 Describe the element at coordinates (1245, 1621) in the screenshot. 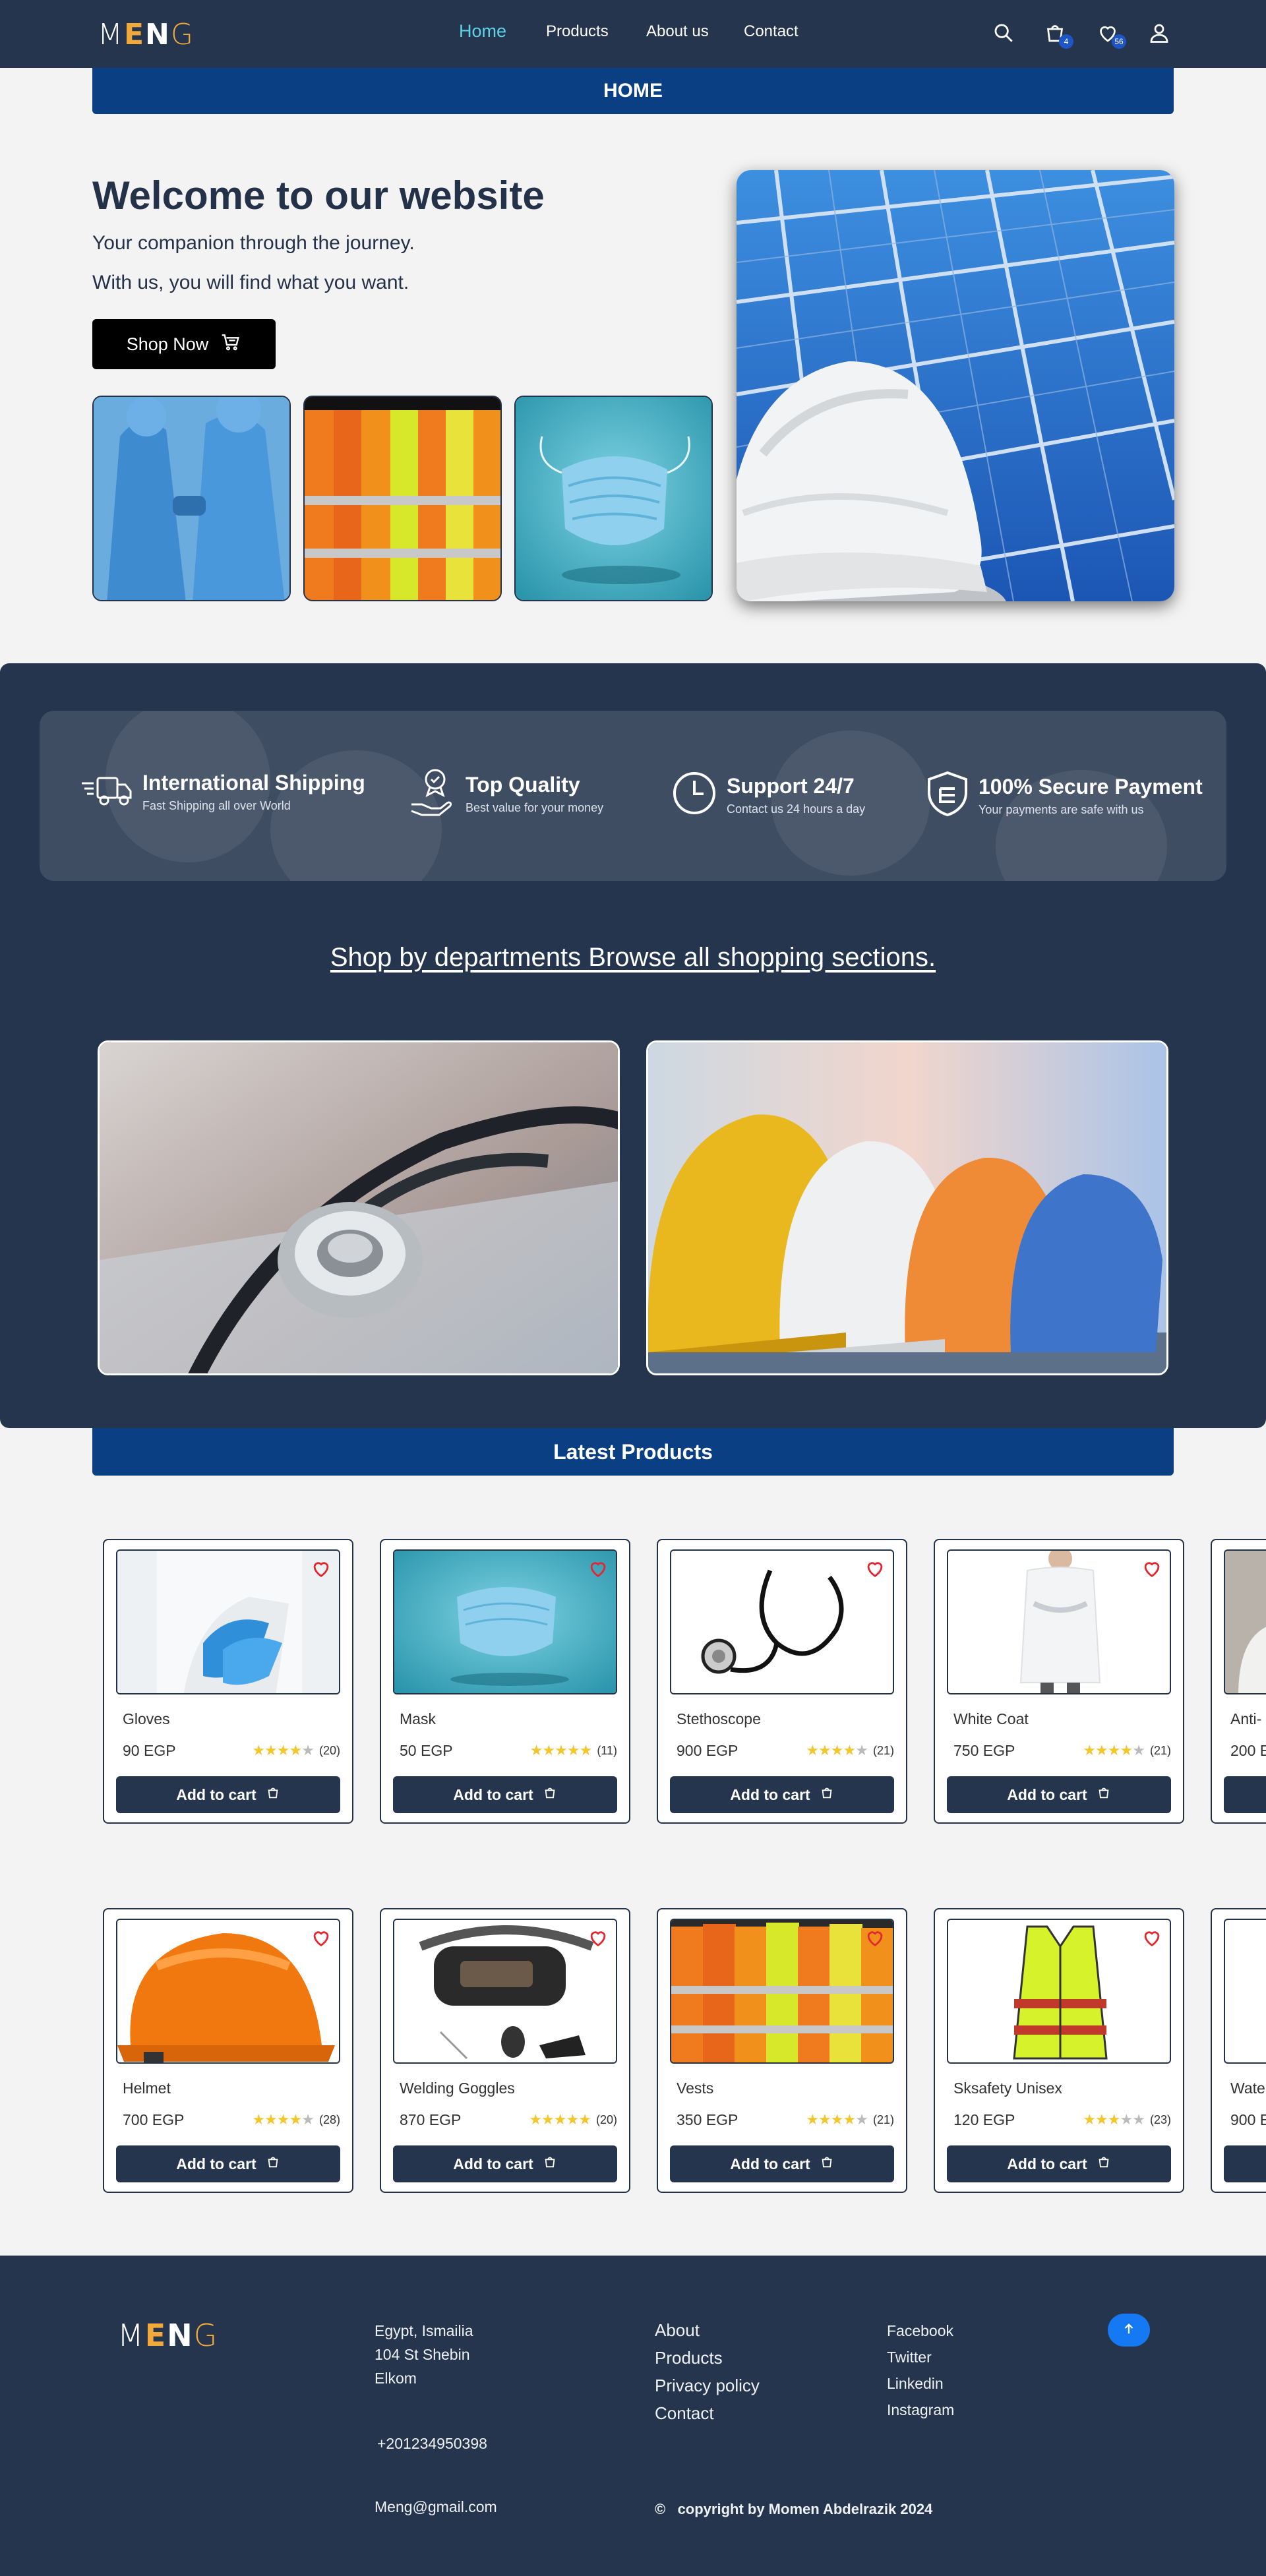

I see `product-photo` at that location.